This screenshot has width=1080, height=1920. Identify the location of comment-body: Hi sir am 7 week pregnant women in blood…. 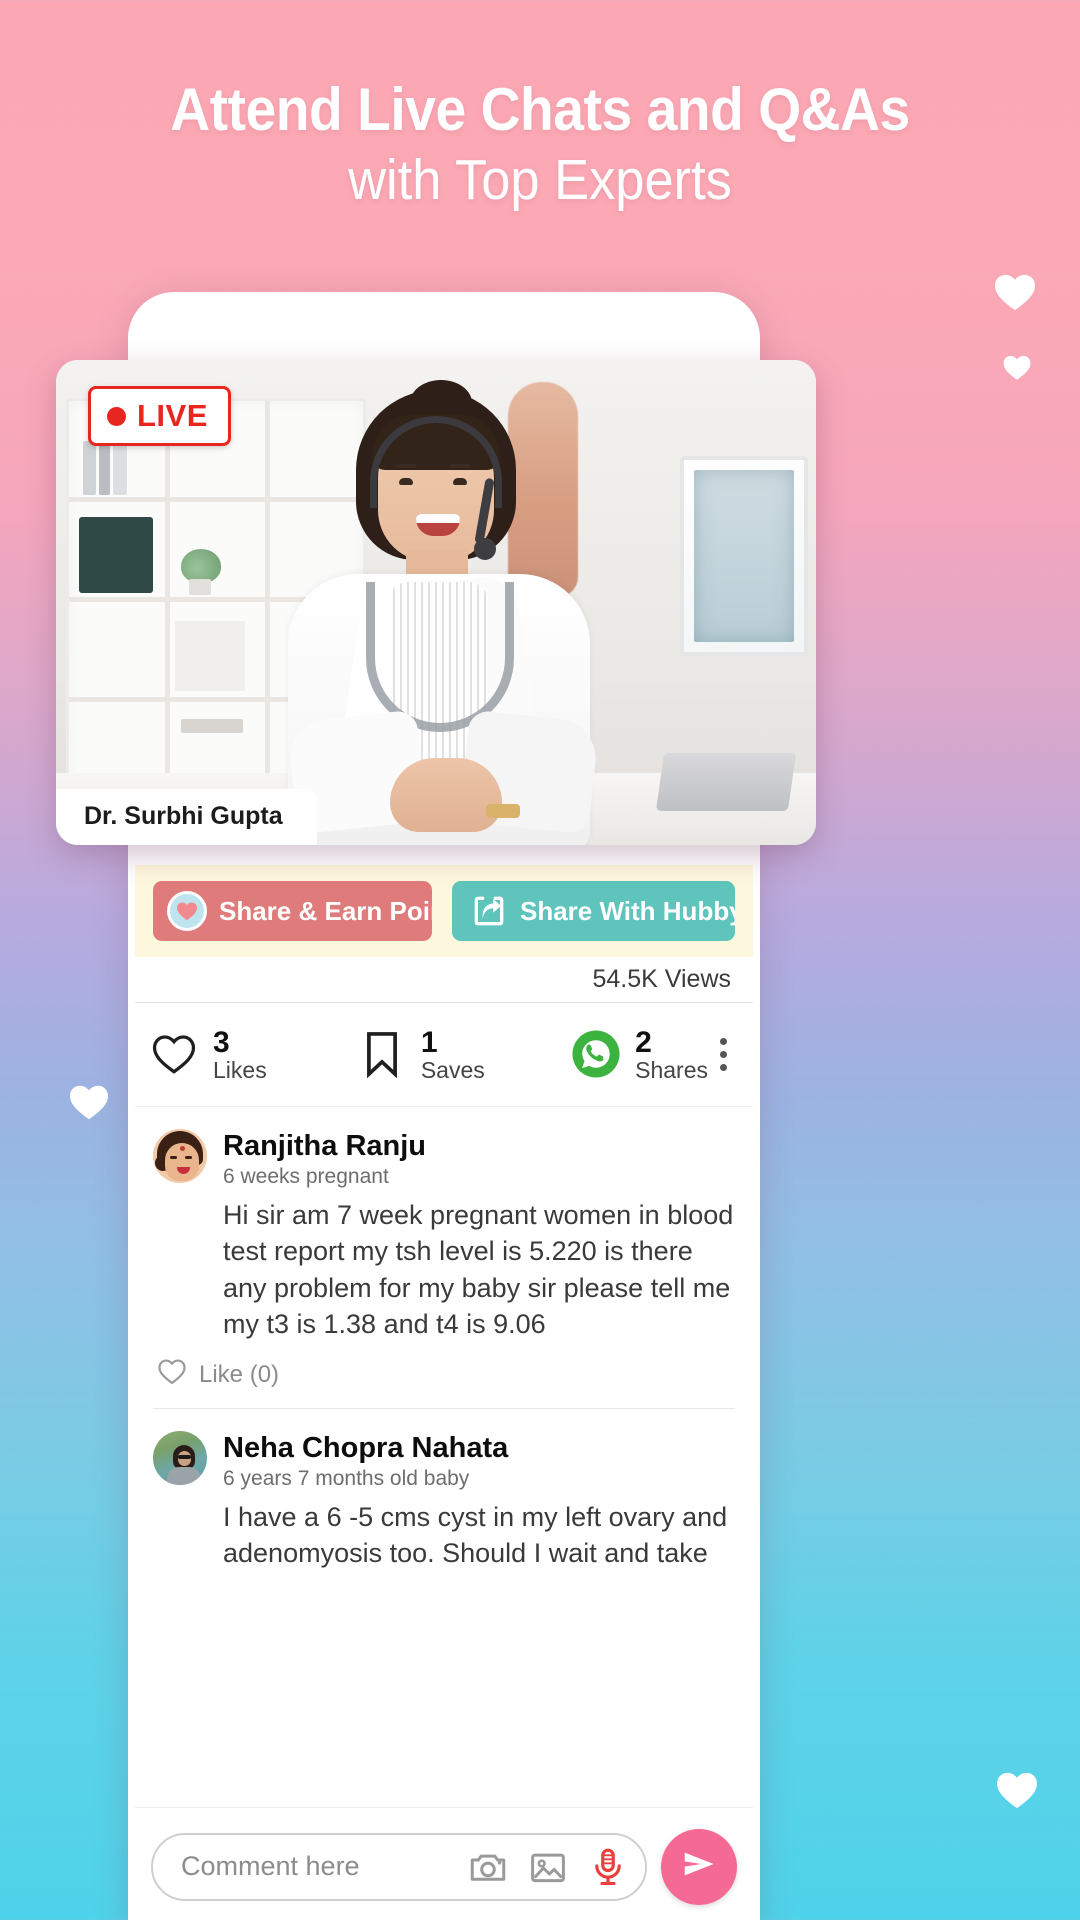
(478, 1269).